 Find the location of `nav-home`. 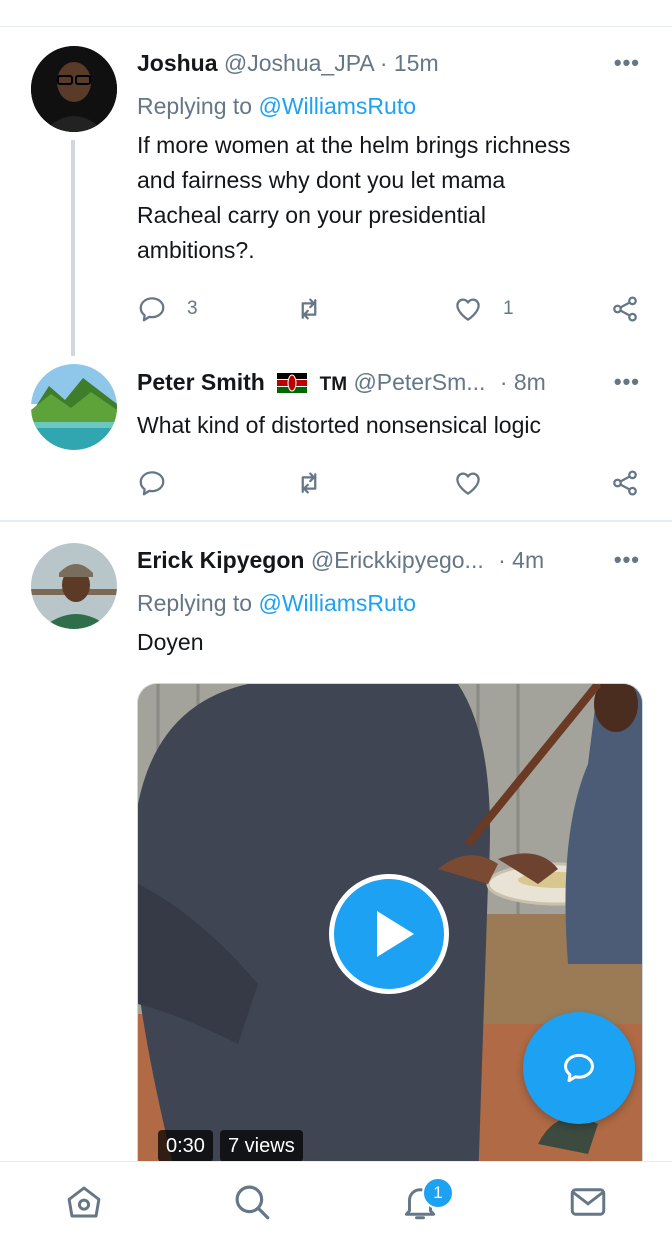

nav-home is located at coordinates (84, 1202).